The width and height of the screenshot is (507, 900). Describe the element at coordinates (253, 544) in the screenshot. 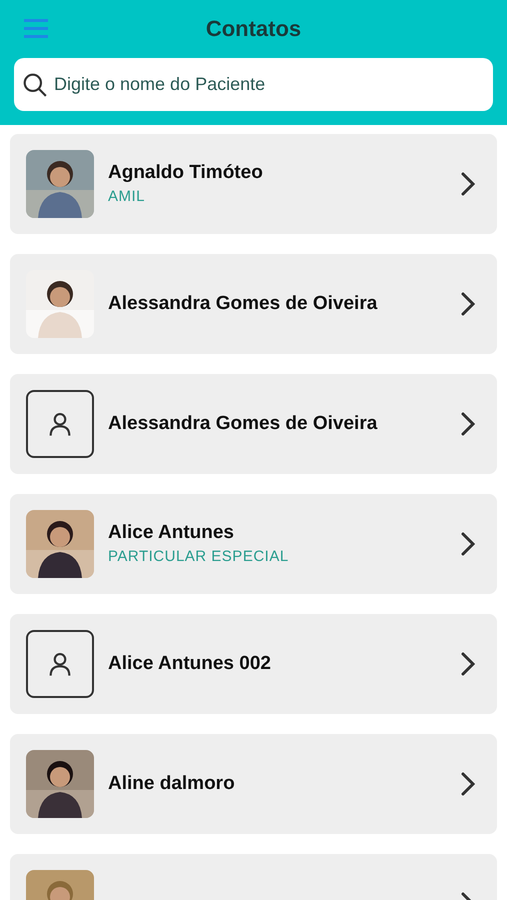

I see `contact-card: Alice Antunes PARTICULAR ESPECIAL` at that location.